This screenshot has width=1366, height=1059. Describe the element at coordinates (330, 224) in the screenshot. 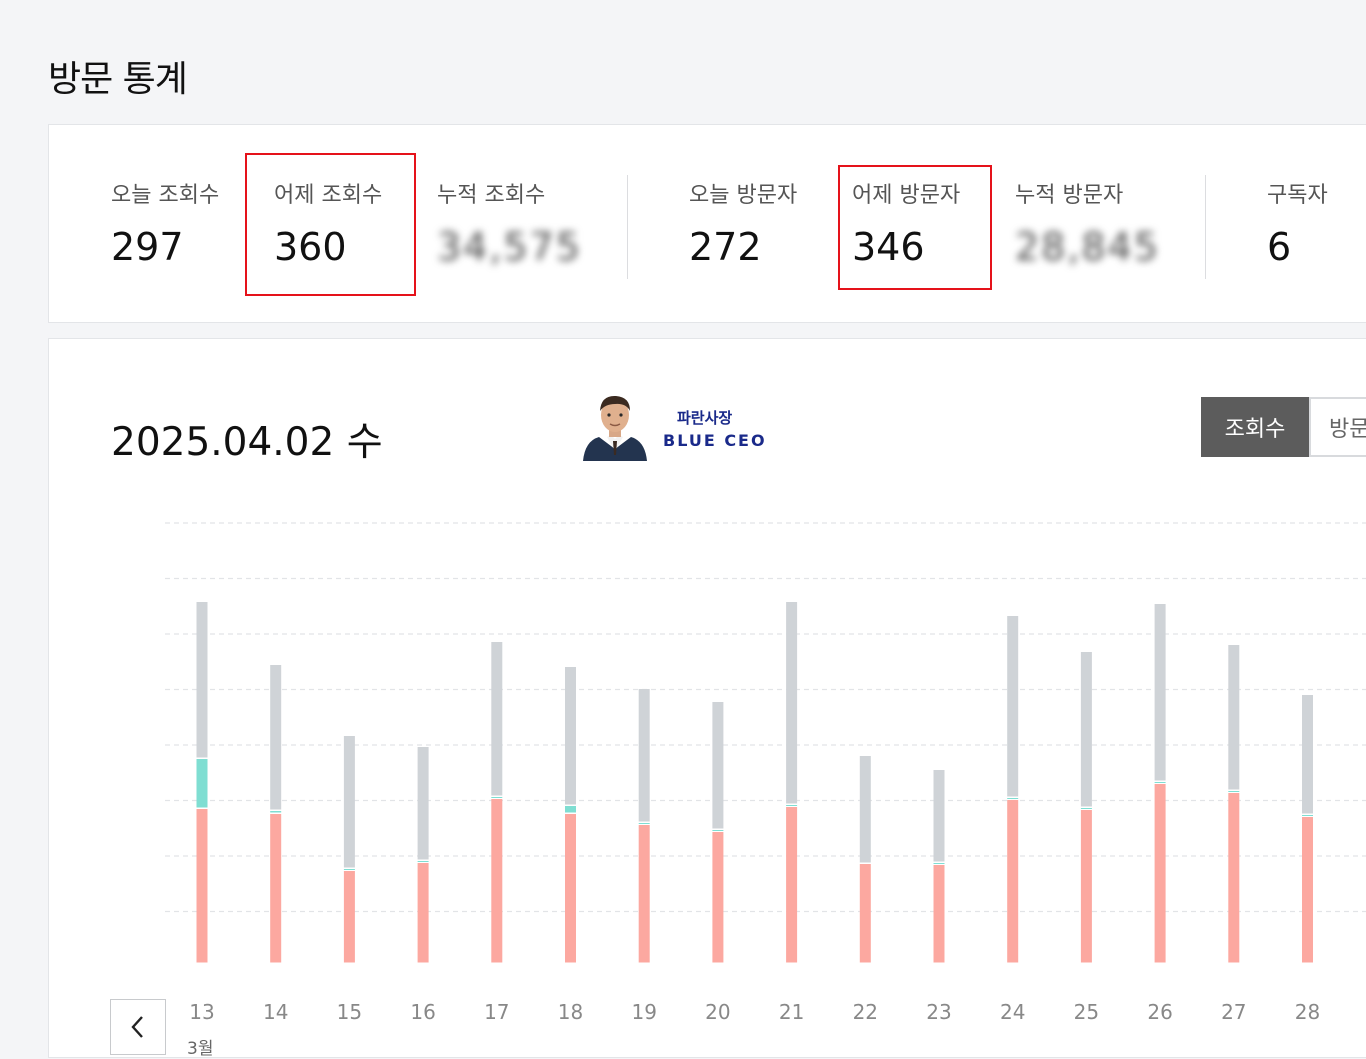

I see `highlight-box-yesterday-views` at that location.